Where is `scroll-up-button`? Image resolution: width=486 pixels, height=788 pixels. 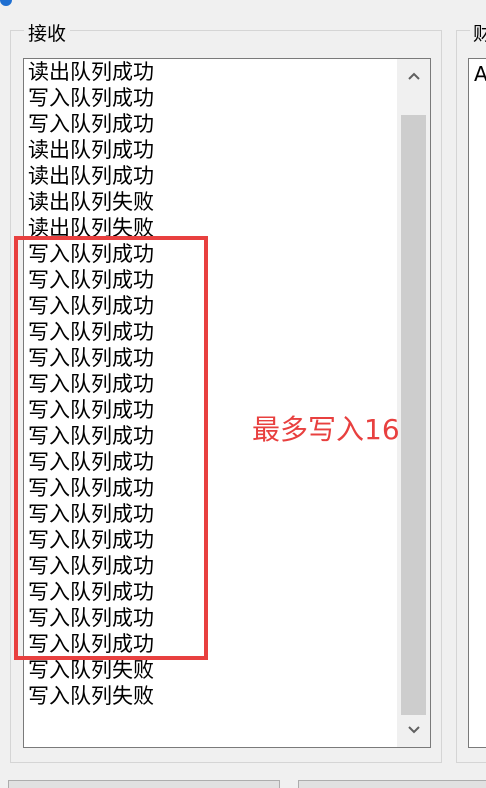
scroll-up-button is located at coordinates (413, 76).